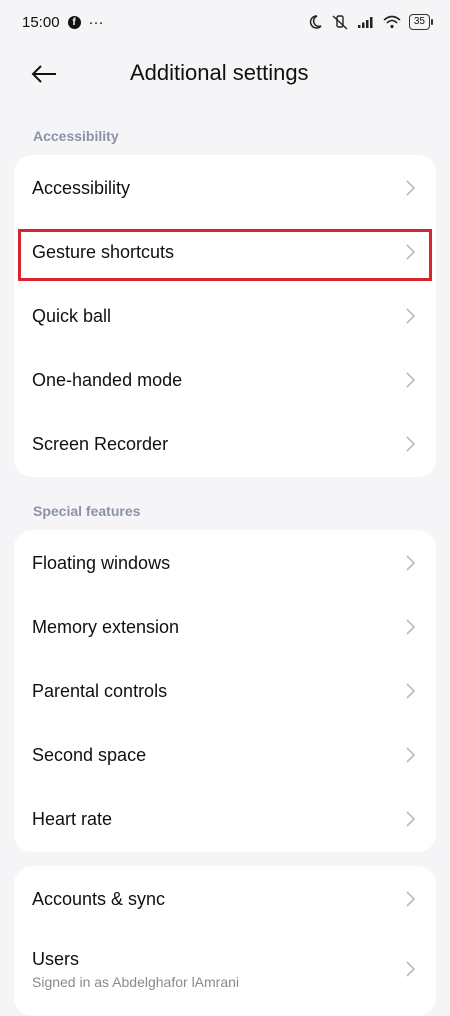 This screenshot has height=1016, width=450. Describe the element at coordinates (421, 22) in the screenshot. I see `battery-indicator: 35` at that location.